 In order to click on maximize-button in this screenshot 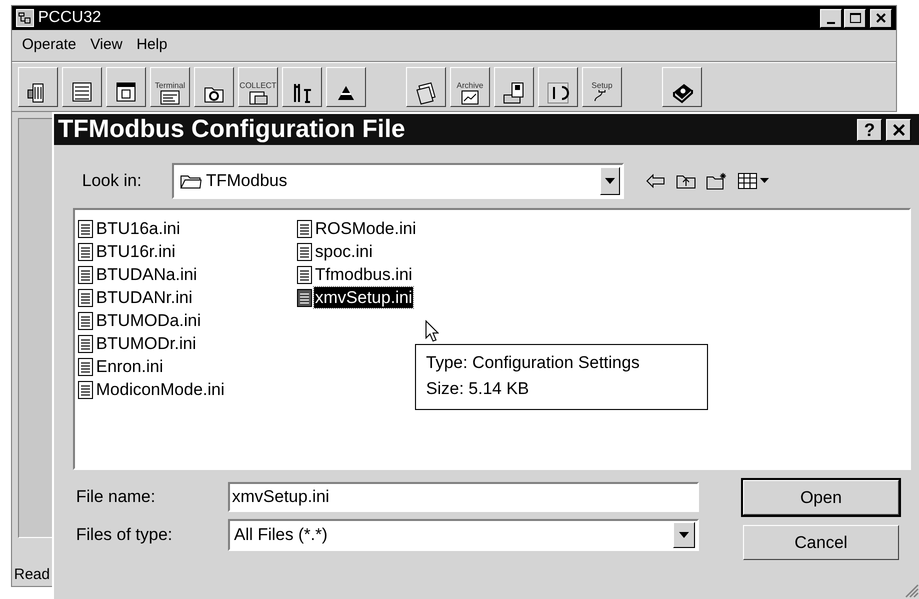, I will do `click(855, 18)`.